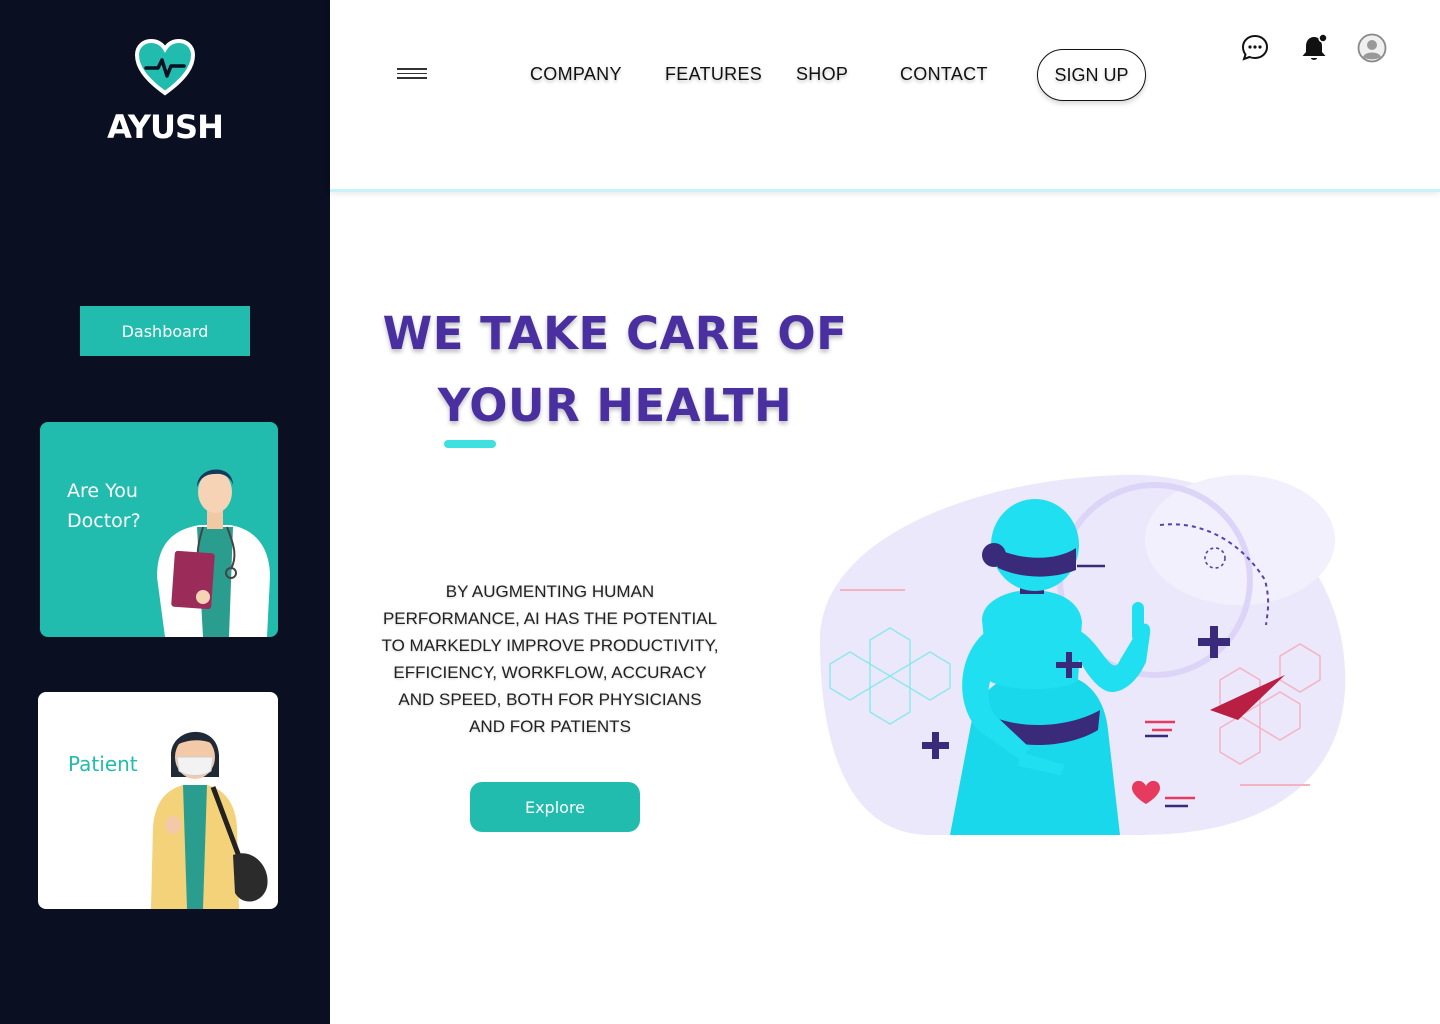 The height and width of the screenshot is (1024, 1440). I want to click on hero-title: WE TAKE CARE OF YOUR HEALTH, so click(615, 369).